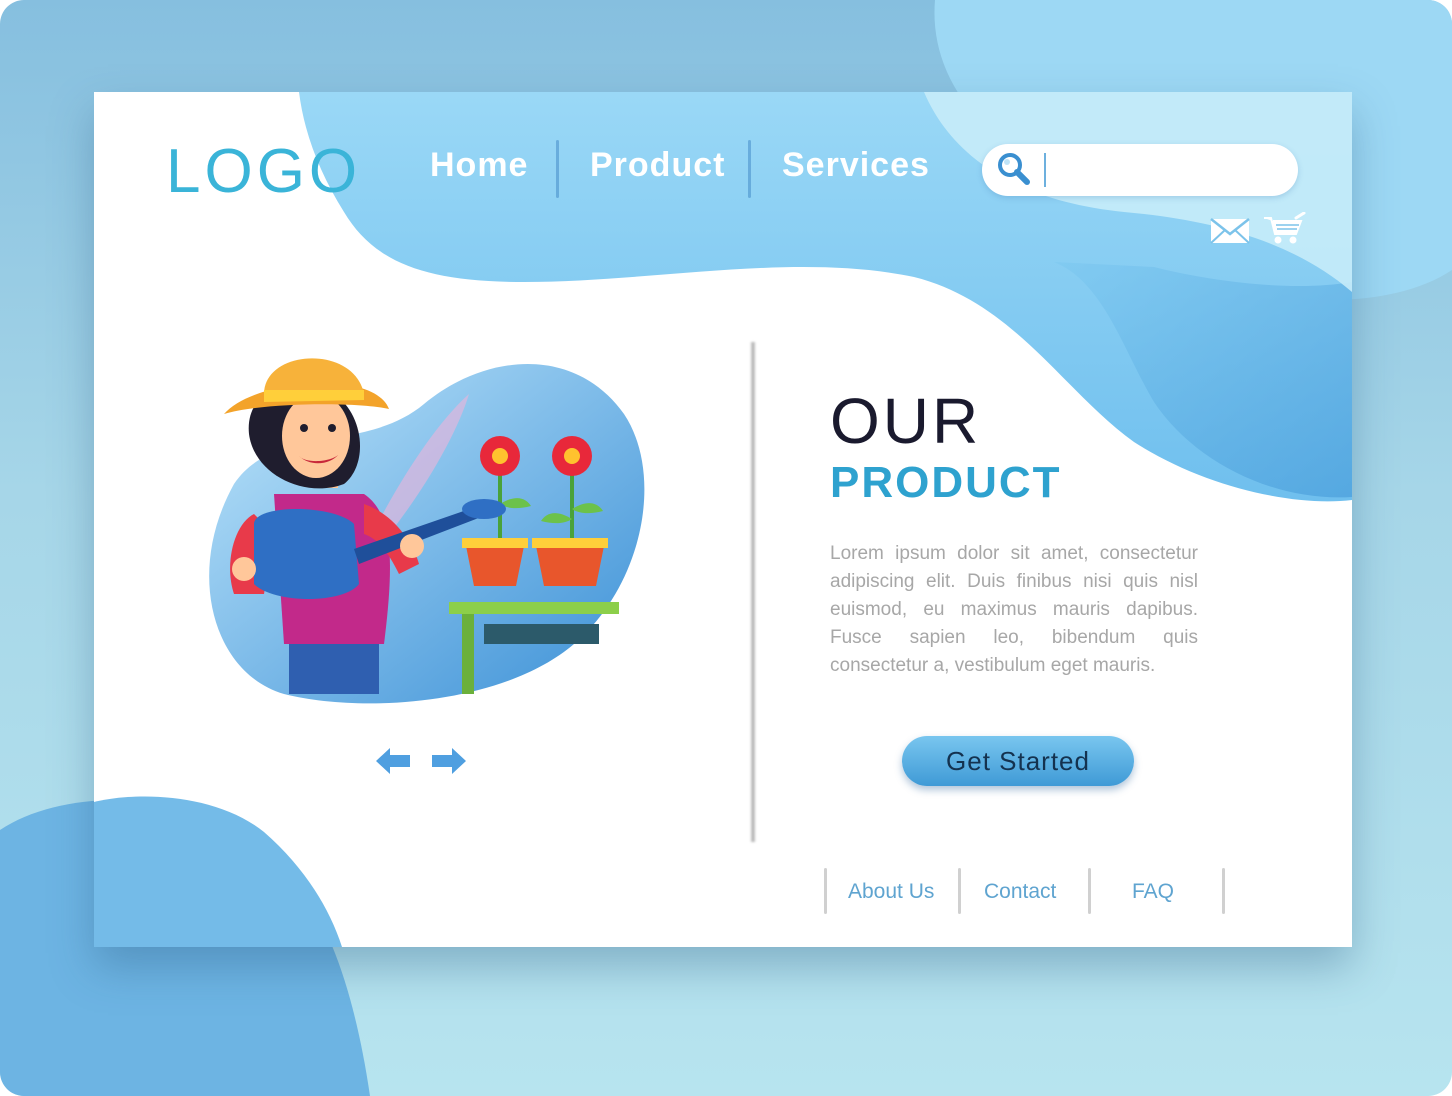 This screenshot has height=1096, width=1452. I want to click on arrow-left-icon, so click(393, 761).